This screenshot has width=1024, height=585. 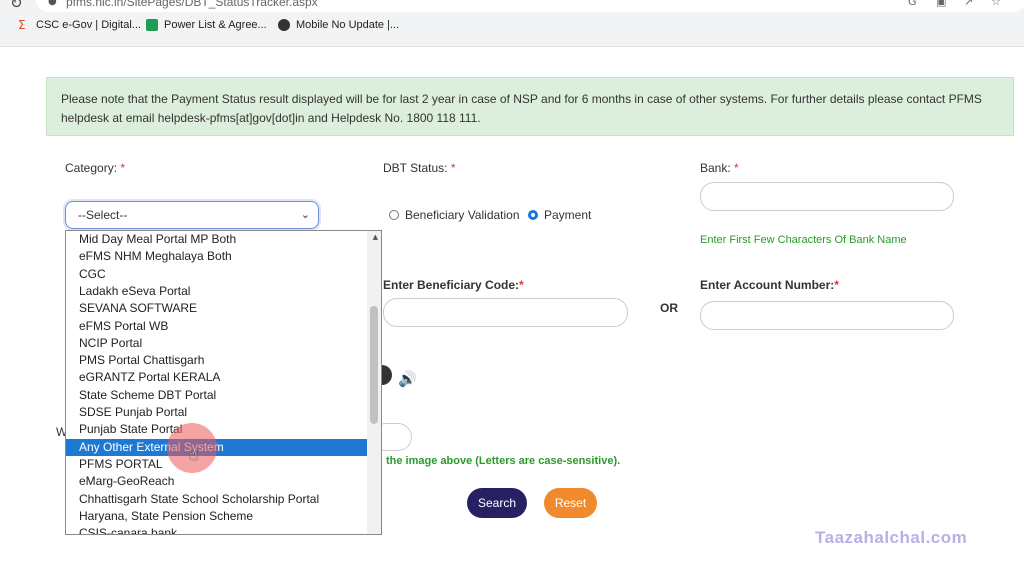 What do you see at coordinates (217, 274) in the screenshot?
I see `dropdown-option: CGC` at bounding box center [217, 274].